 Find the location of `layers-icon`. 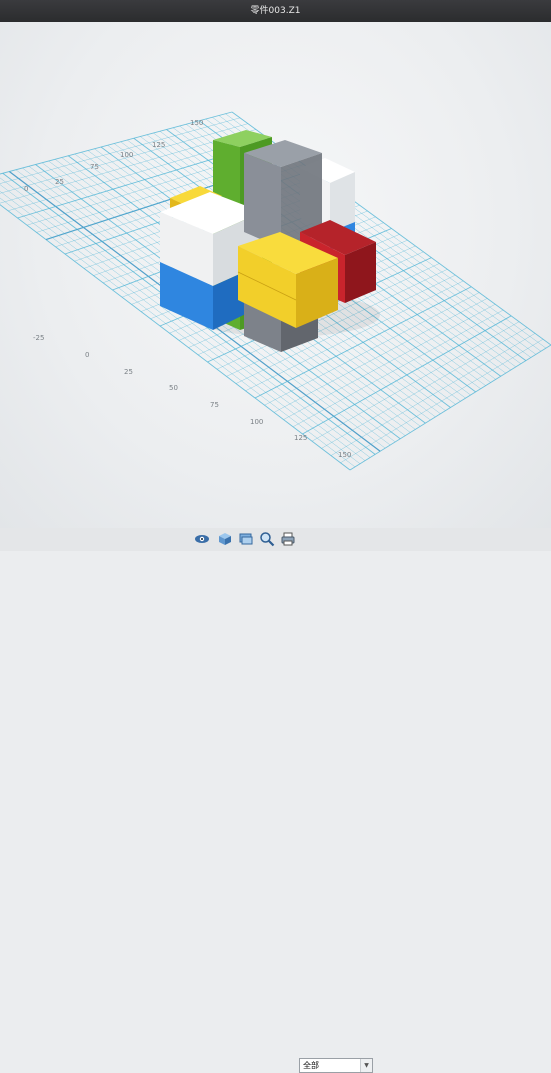

layers-icon is located at coordinates (246, 539).